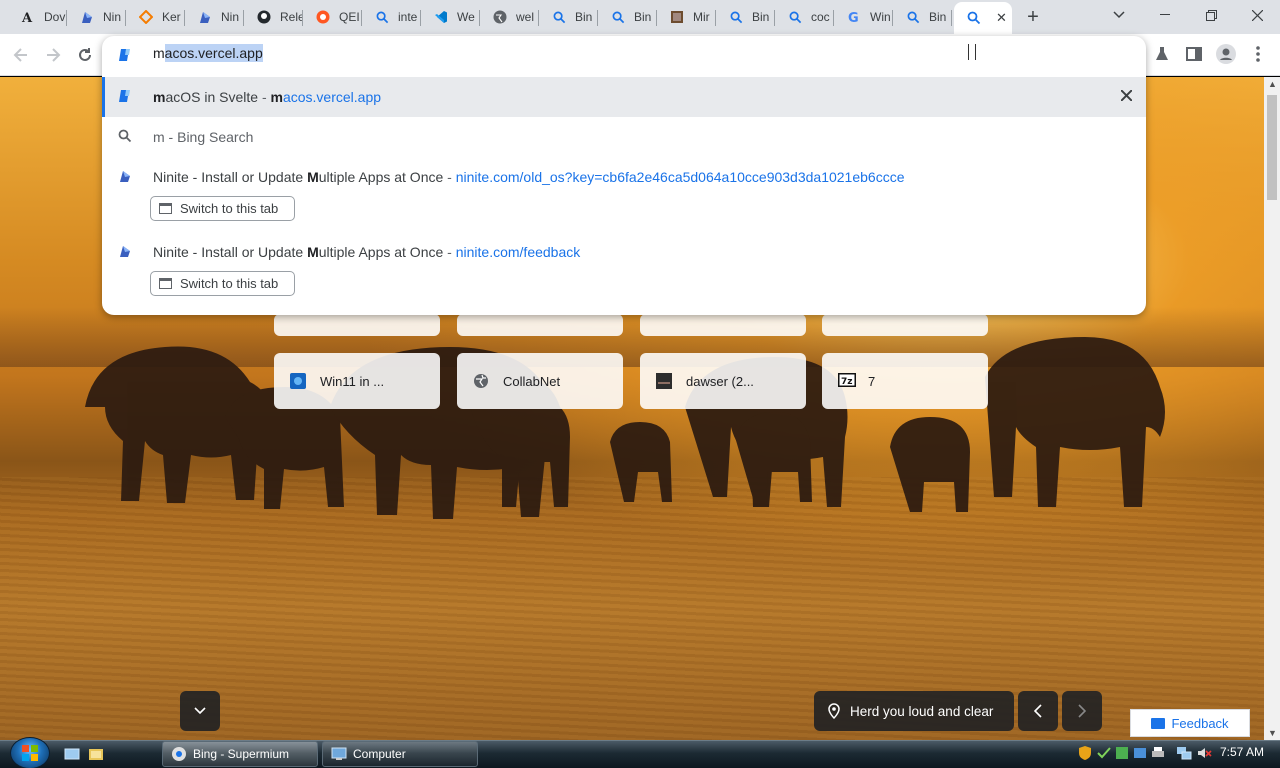  I want to click on google-icon: G, so click(854, 17).